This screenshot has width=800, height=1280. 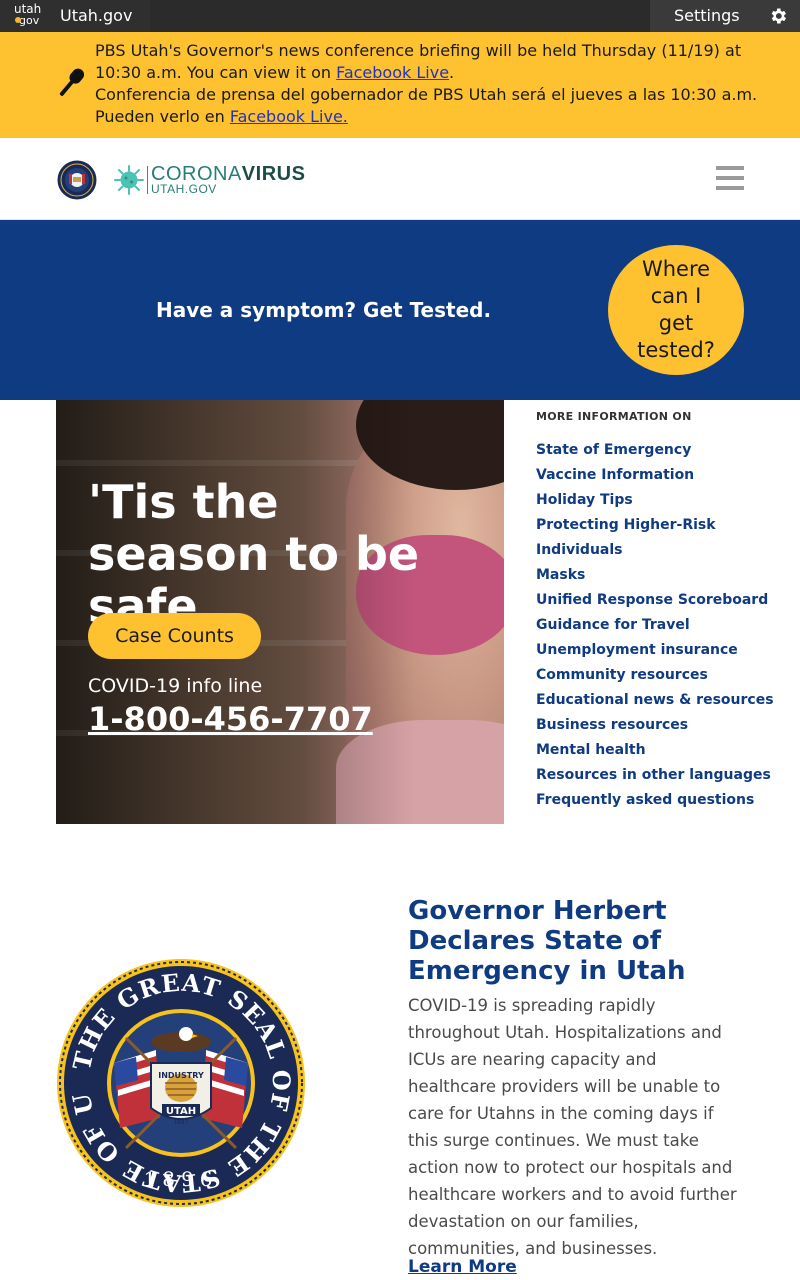 What do you see at coordinates (77, 180) in the screenshot?
I see `utah-seal-icon` at bounding box center [77, 180].